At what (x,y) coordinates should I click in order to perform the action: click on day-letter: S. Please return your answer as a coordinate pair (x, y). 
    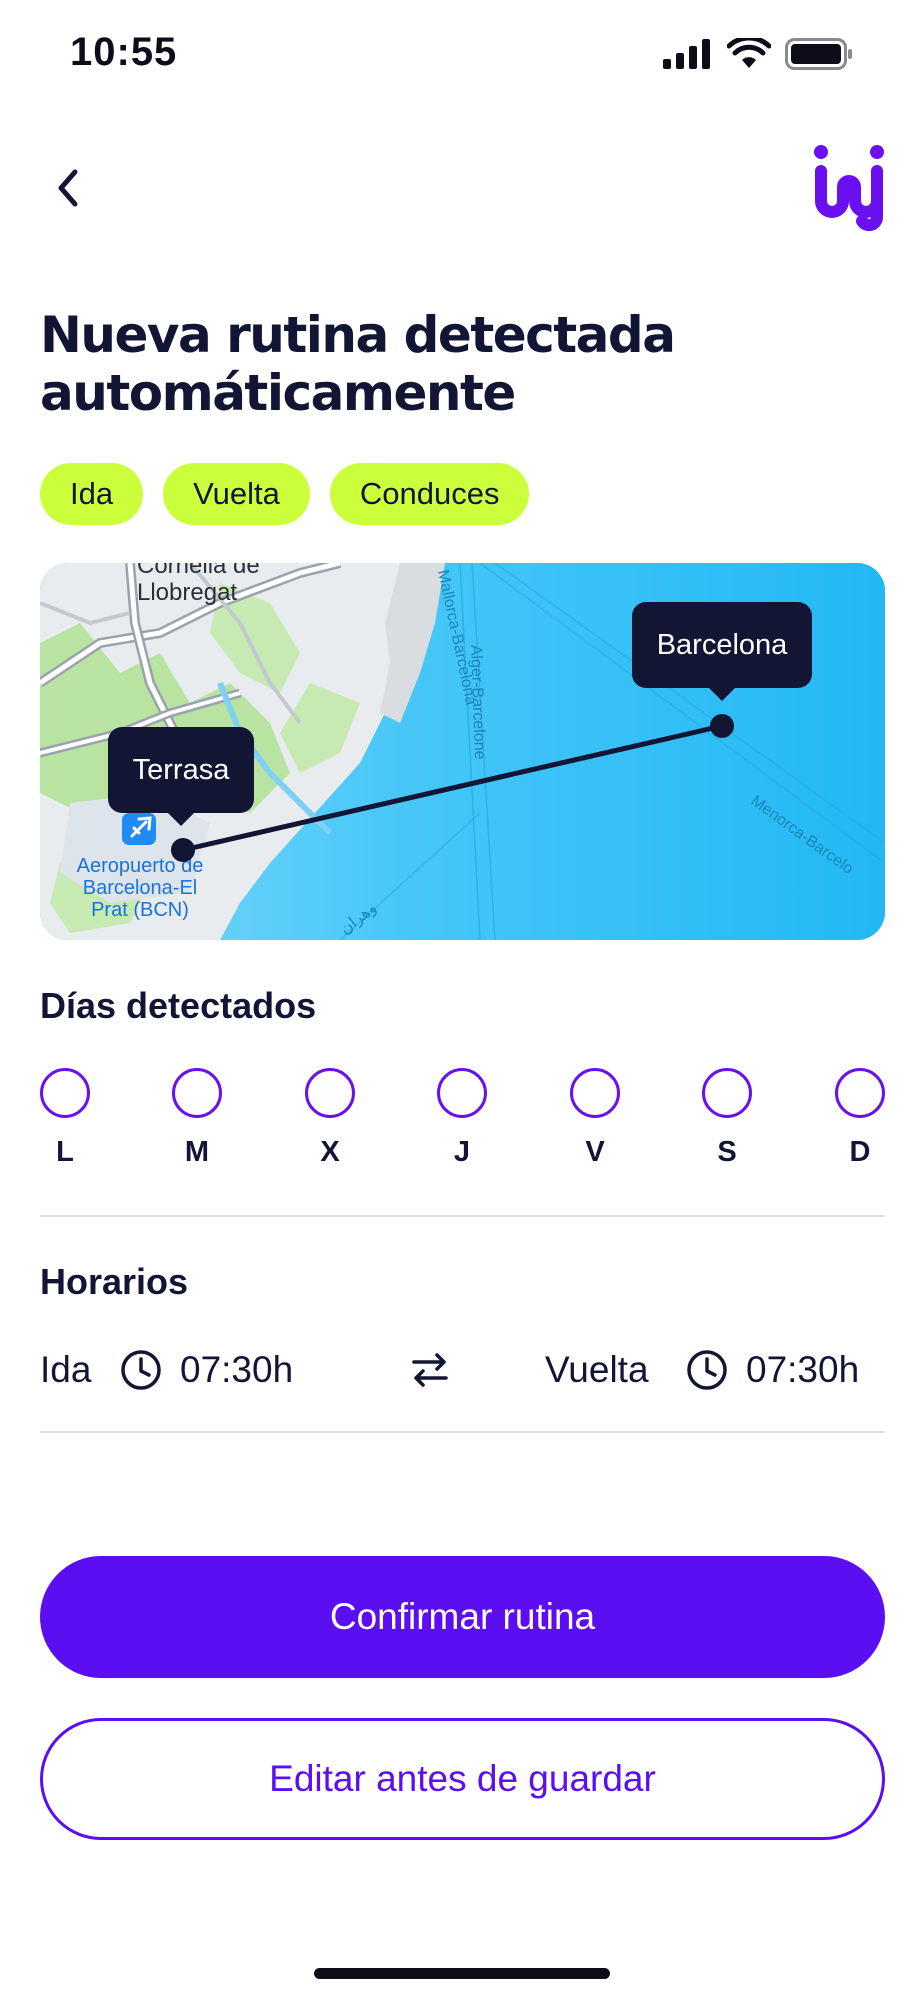
    Looking at the image, I should click on (727, 1152).